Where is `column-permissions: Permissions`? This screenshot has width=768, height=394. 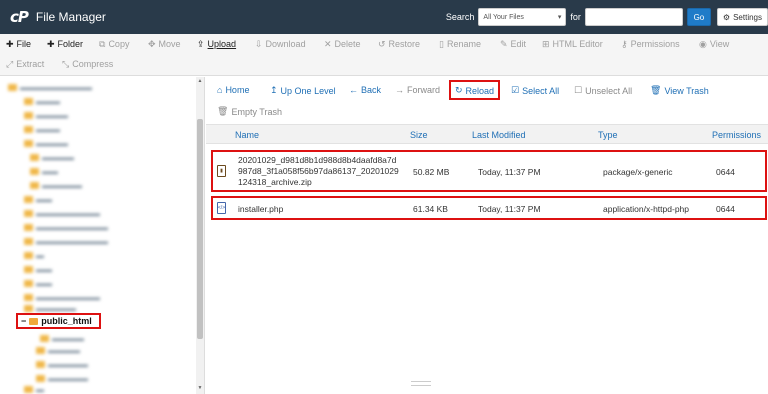 column-permissions: Permissions is located at coordinates (736, 135).